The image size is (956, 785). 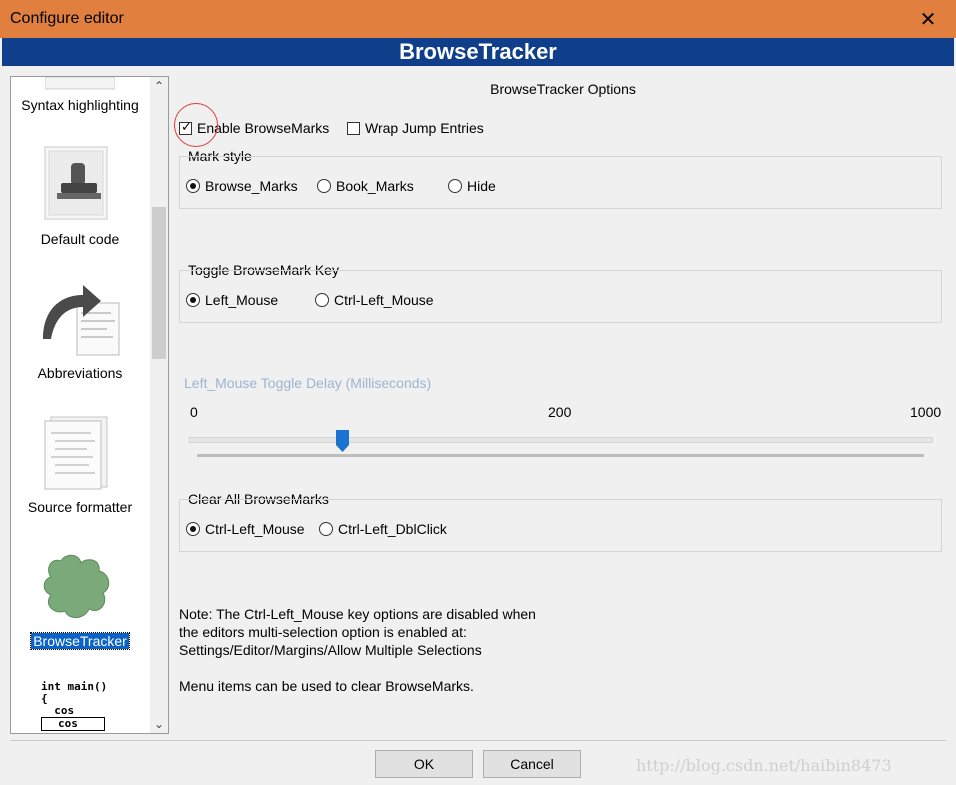 I want to click on enable-browsemarks-checkbox: ✓ Enable BrowseMarks, so click(x=254, y=127).